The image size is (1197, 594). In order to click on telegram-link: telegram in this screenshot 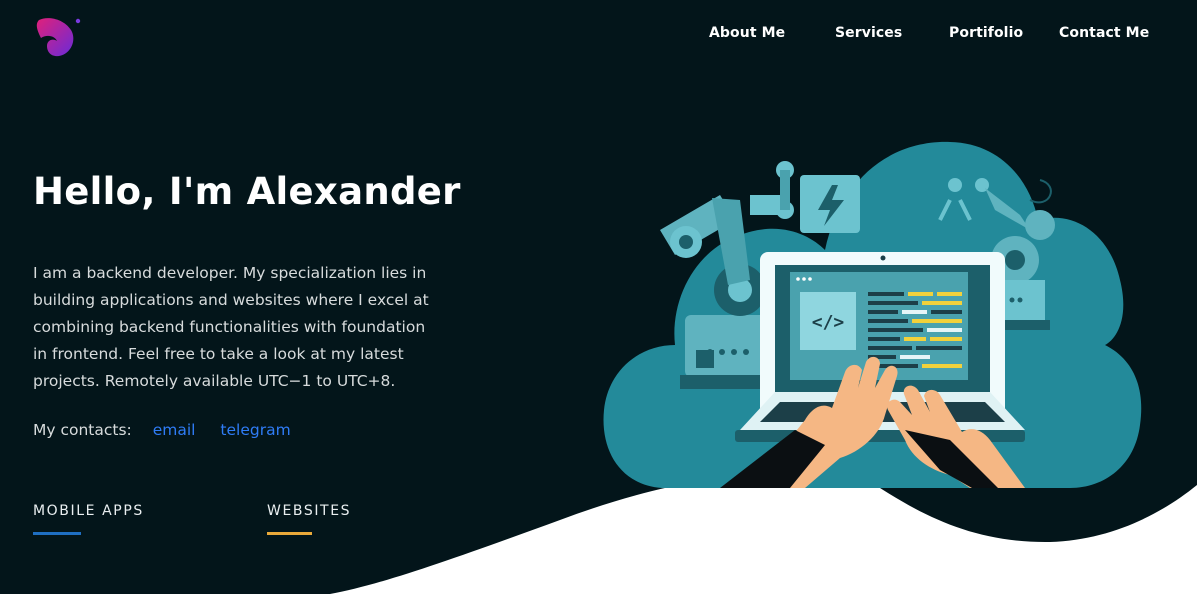, I will do `click(255, 430)`.